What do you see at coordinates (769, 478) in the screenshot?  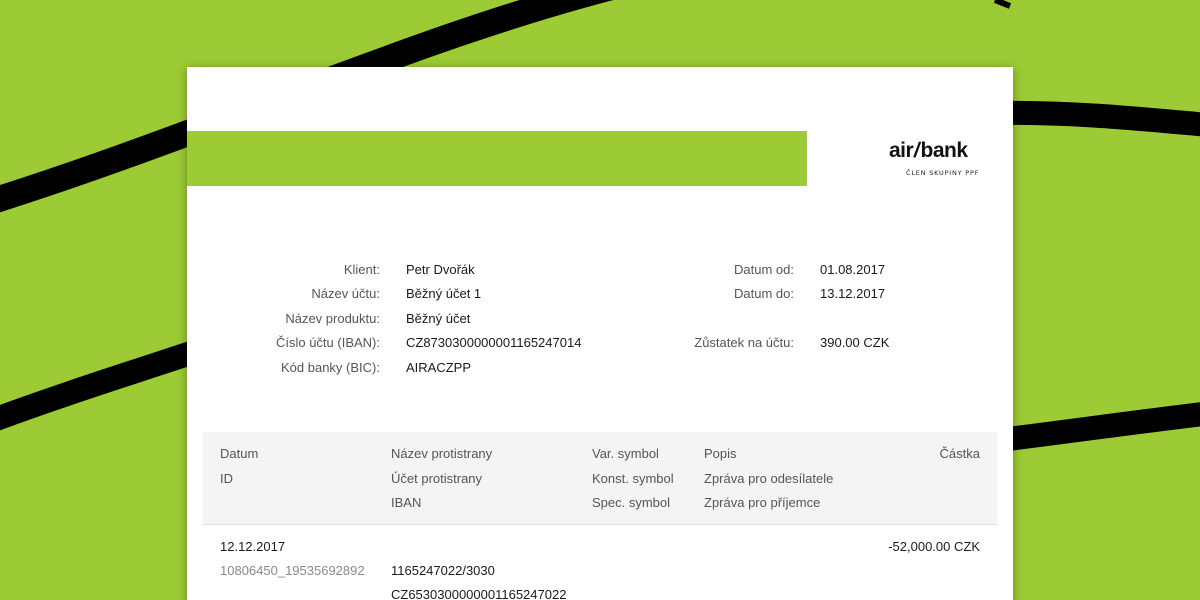 I see `header-sender-message: Zpráva pro odesílatele` at bounding box center [769, 478].